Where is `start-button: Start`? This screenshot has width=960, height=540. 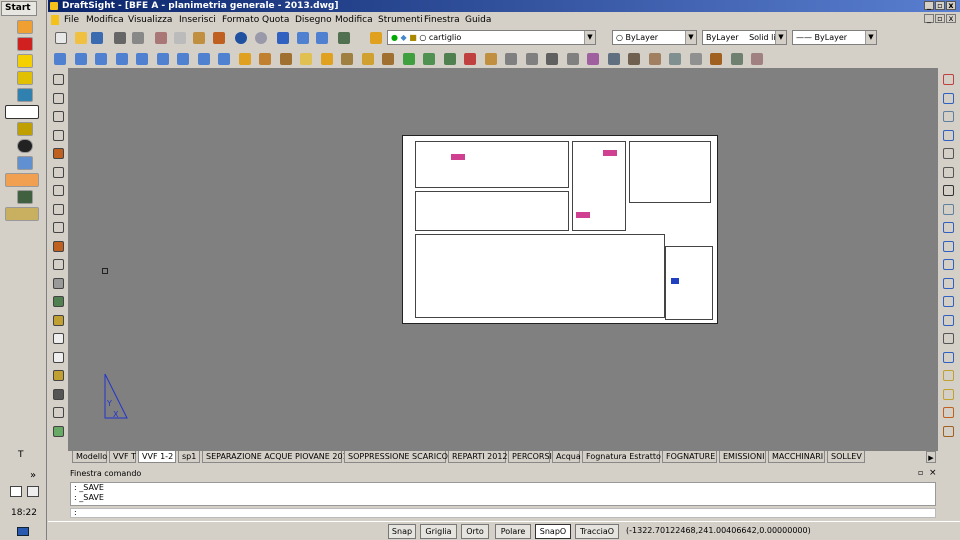 start-button: Start is located at coordinates (19, 8).